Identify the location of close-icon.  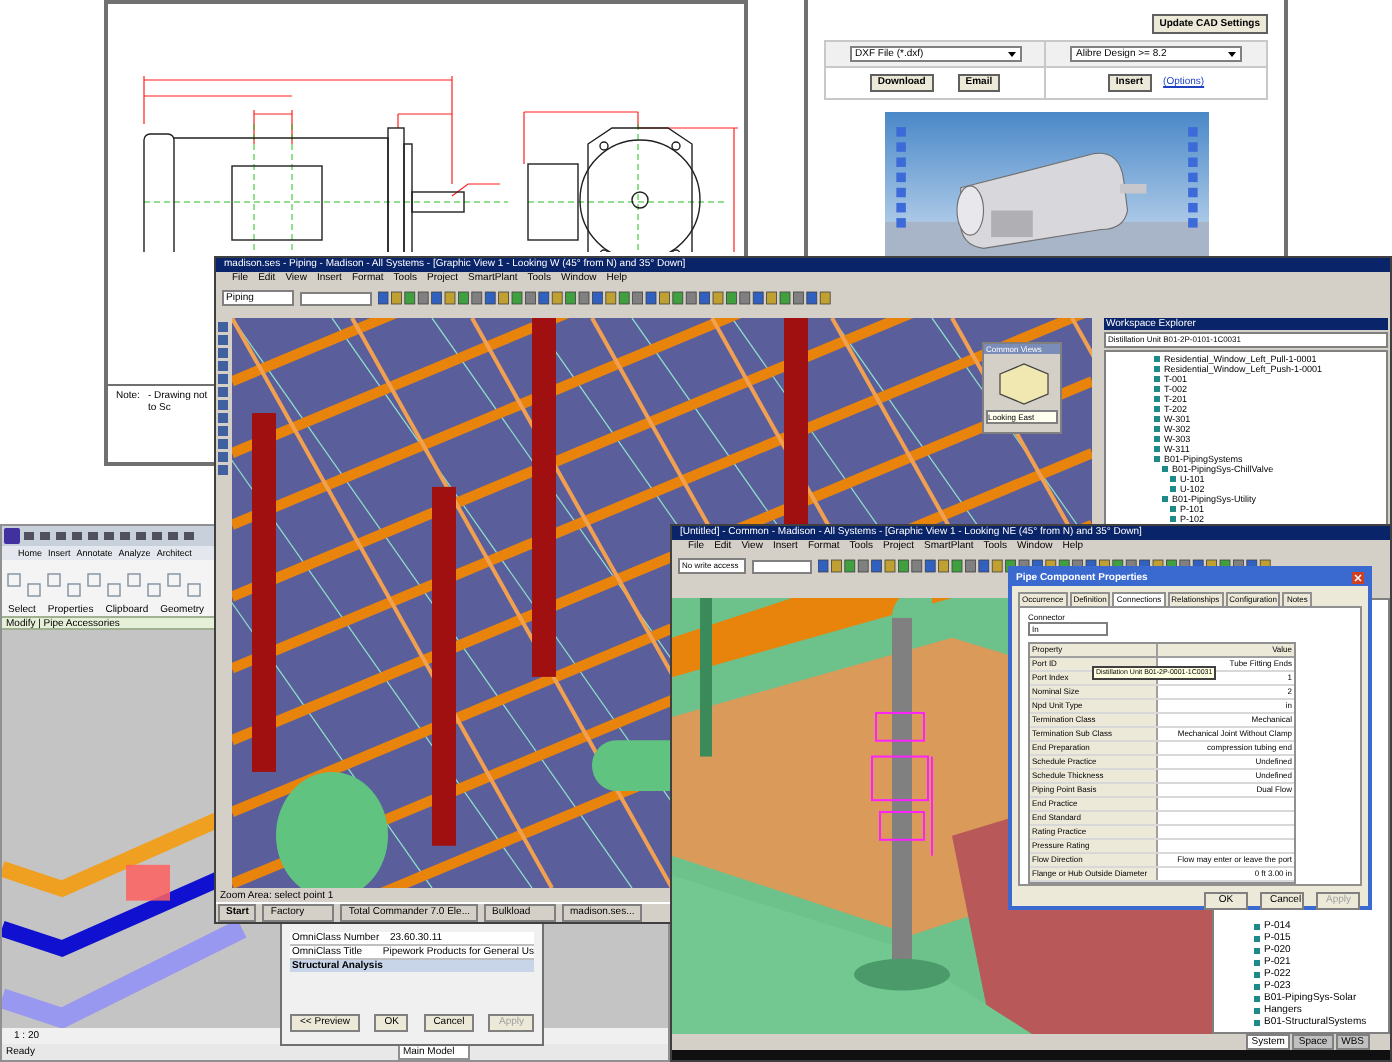
(1358, 578).